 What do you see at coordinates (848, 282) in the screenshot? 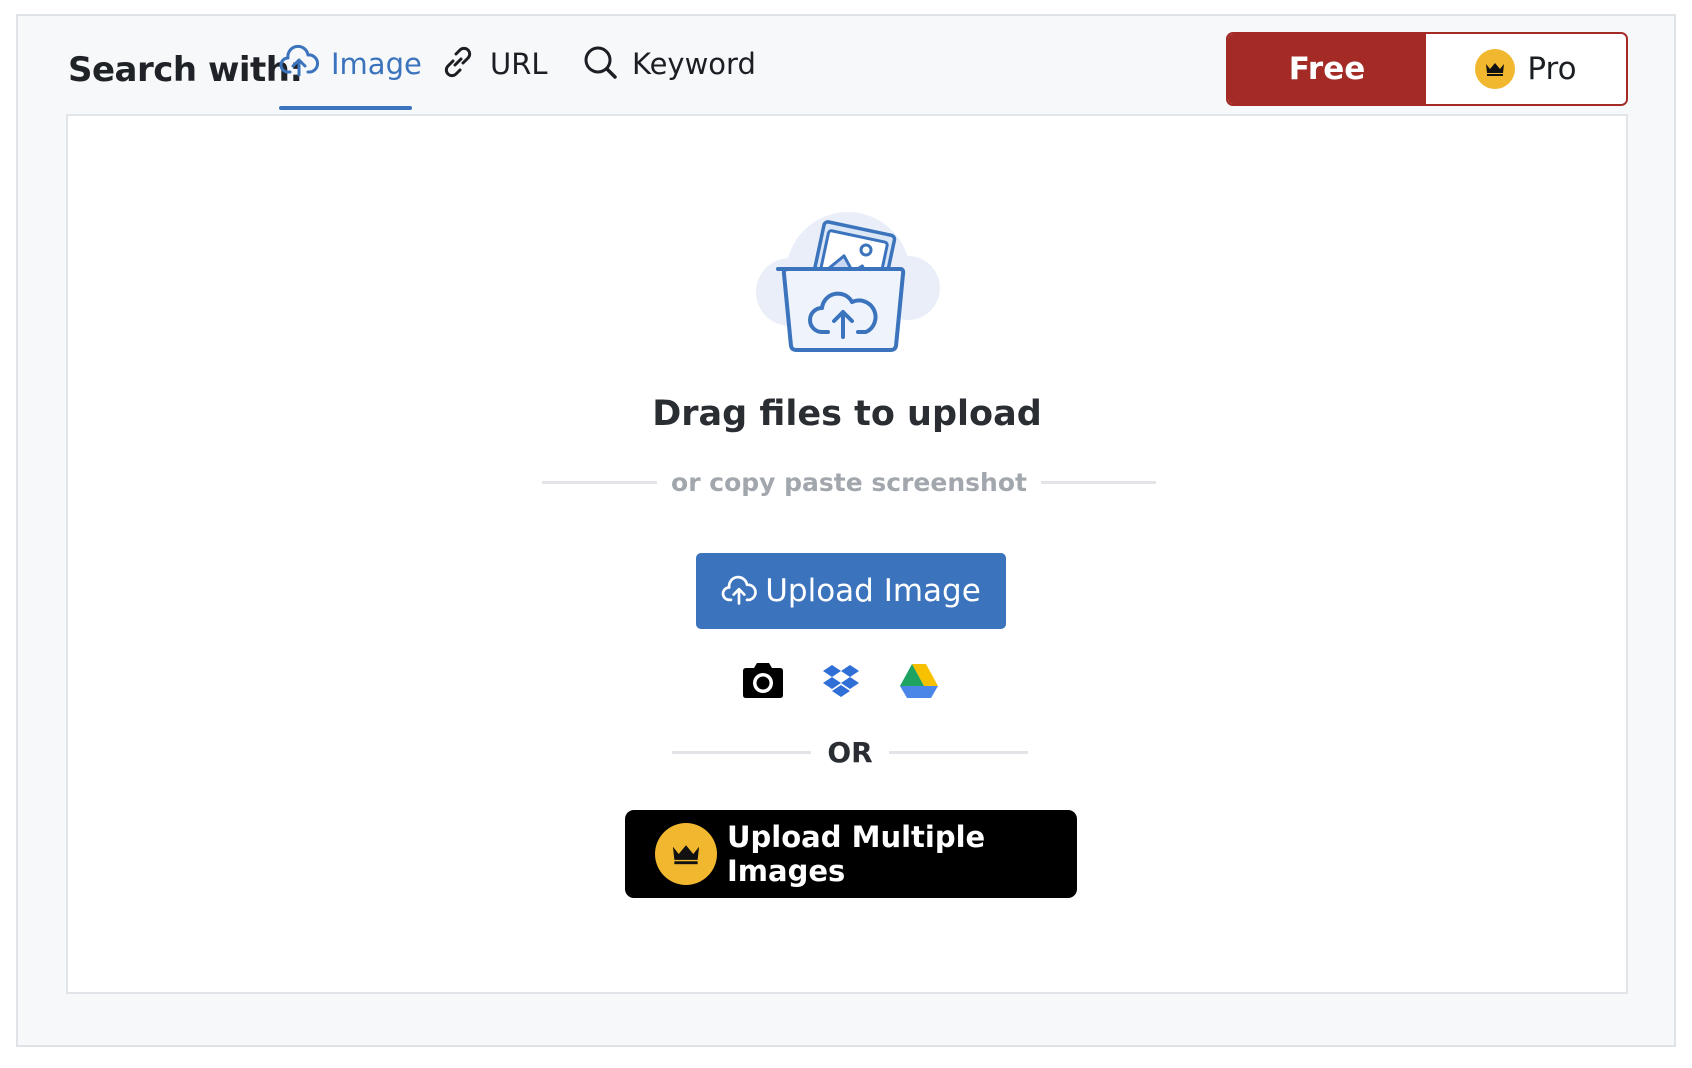
I see `folder-cloud-upload-icon` at bounding box center [848, 282].